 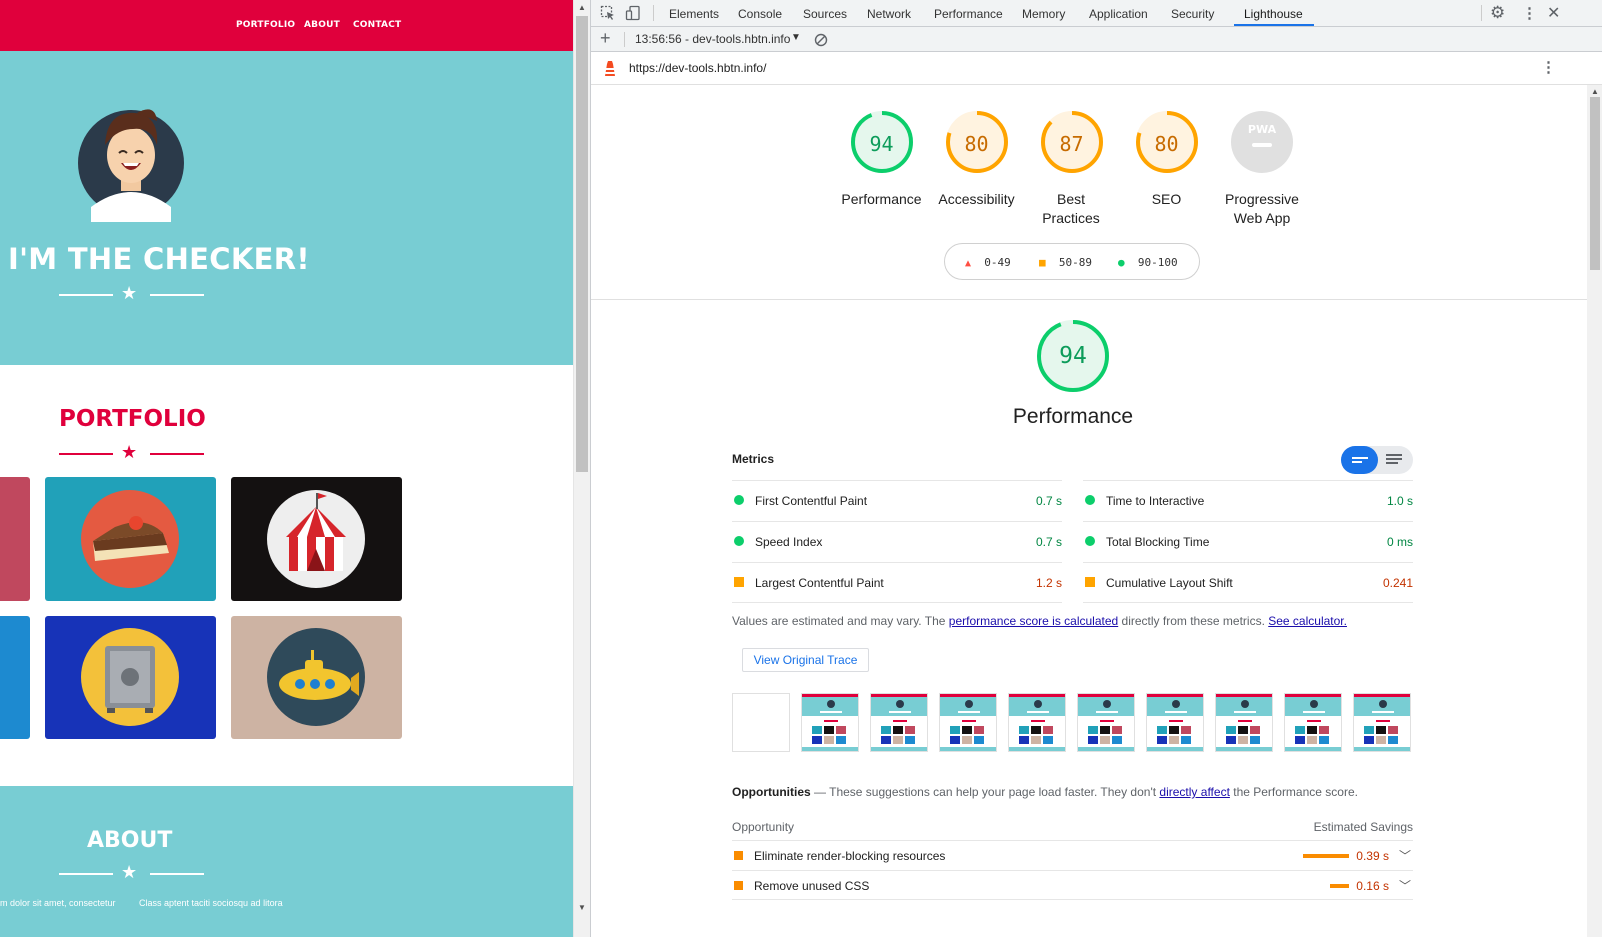 I want to click on report-select: 13:56:56 - dev-tools.hbtn.info, so click(x=712, y=39).